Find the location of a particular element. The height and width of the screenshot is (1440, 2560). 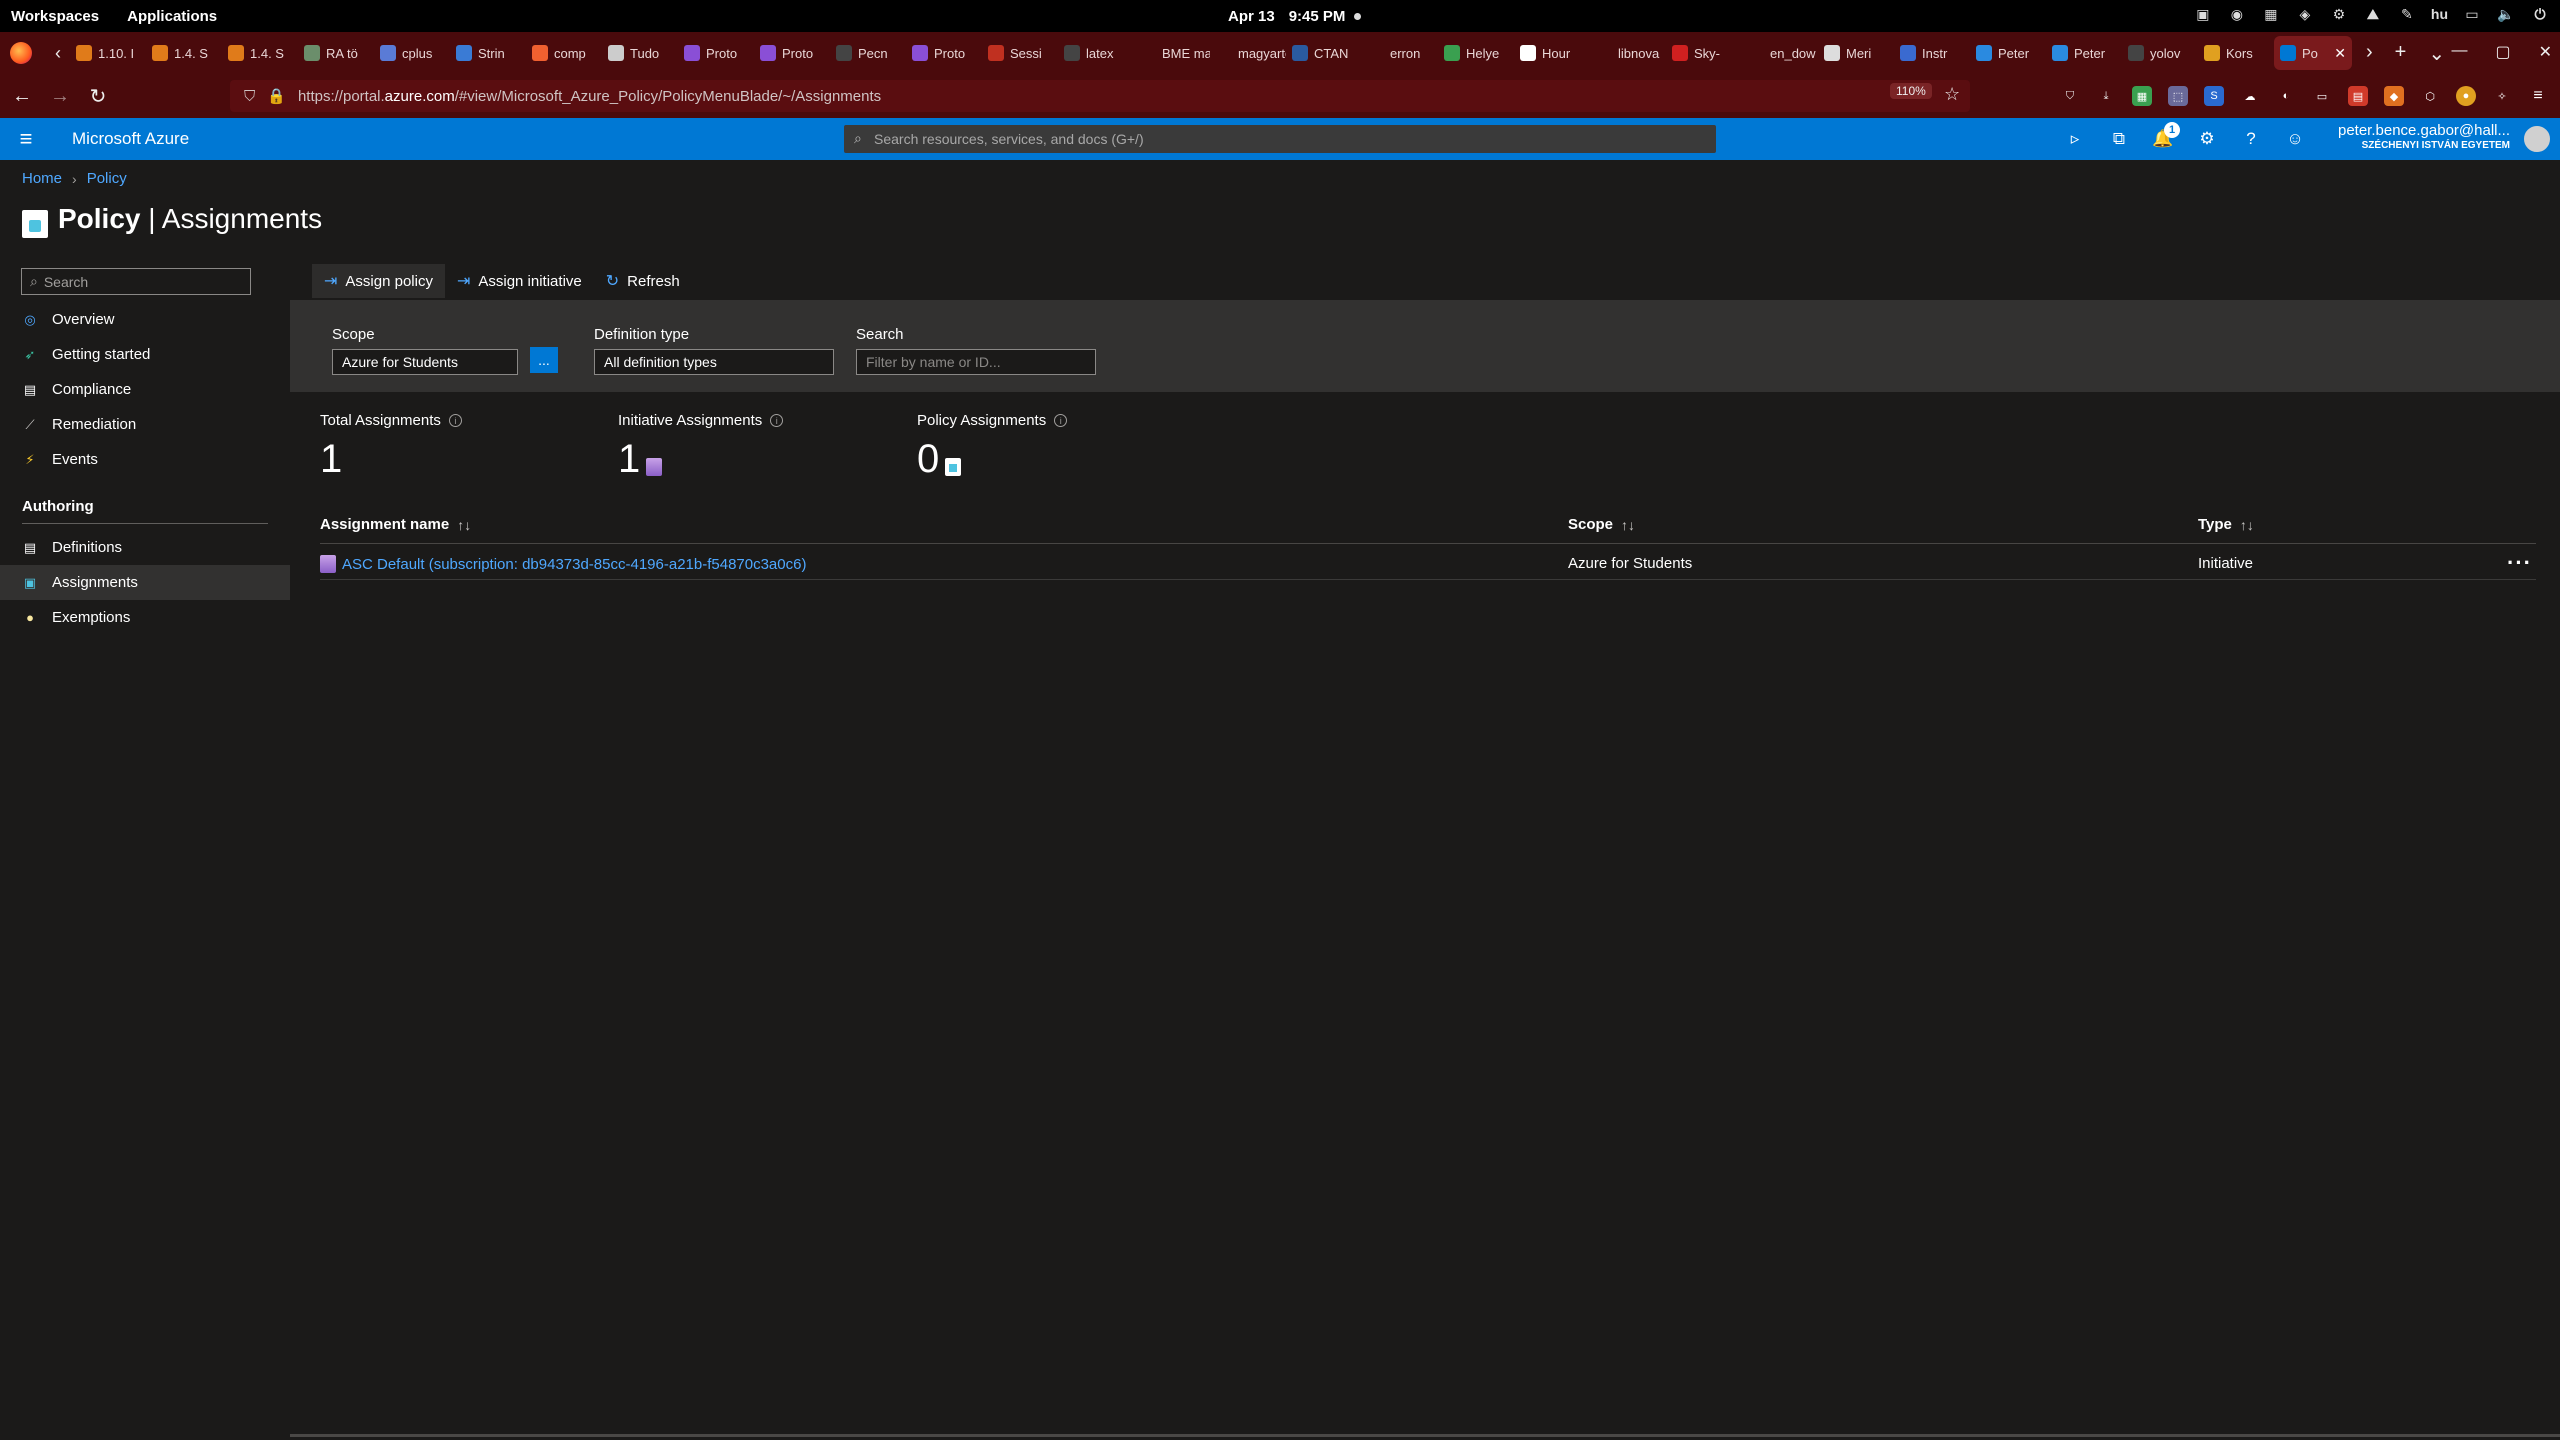

browser-tab: Strin is located at coordinates (488, 53).